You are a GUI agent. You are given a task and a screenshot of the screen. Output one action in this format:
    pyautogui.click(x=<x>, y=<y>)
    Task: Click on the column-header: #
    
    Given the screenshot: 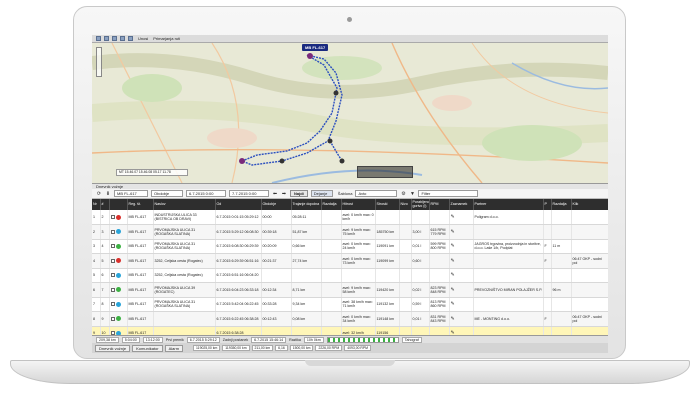 What is the action you would take?
    pyautogui.click(x=105, y=204)
    